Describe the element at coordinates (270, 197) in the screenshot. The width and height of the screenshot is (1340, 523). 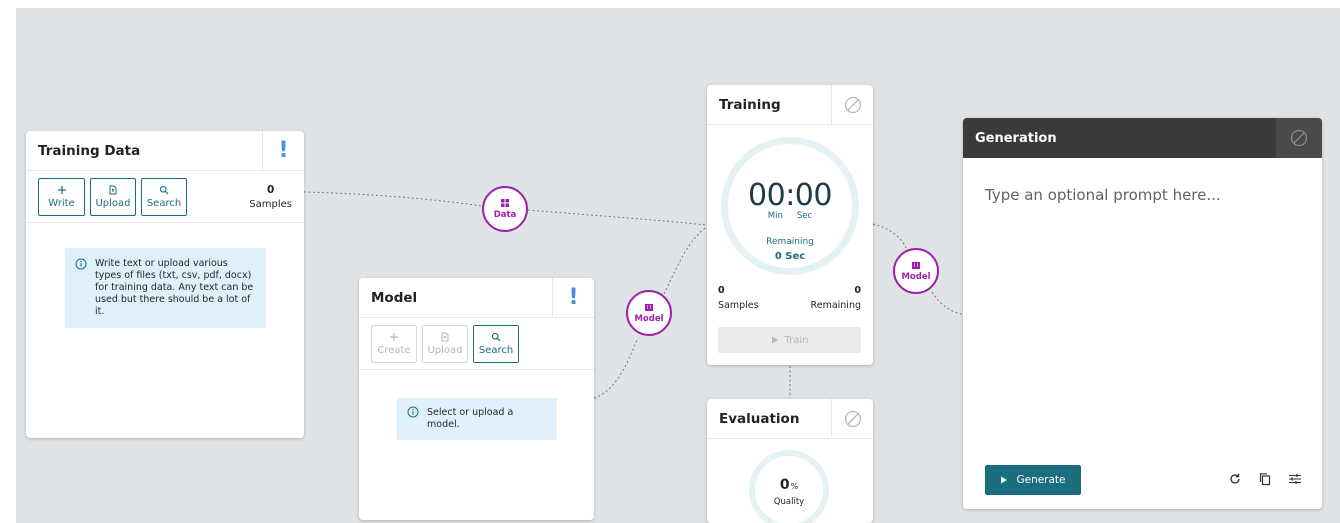
I see `samples-count: 0 Samples` at that location.